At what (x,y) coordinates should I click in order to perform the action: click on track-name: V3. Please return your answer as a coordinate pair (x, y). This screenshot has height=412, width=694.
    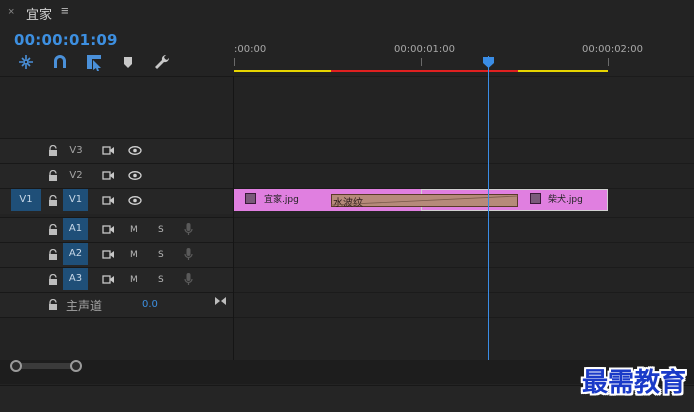
    Looking at the image, I should click on (76, 150).